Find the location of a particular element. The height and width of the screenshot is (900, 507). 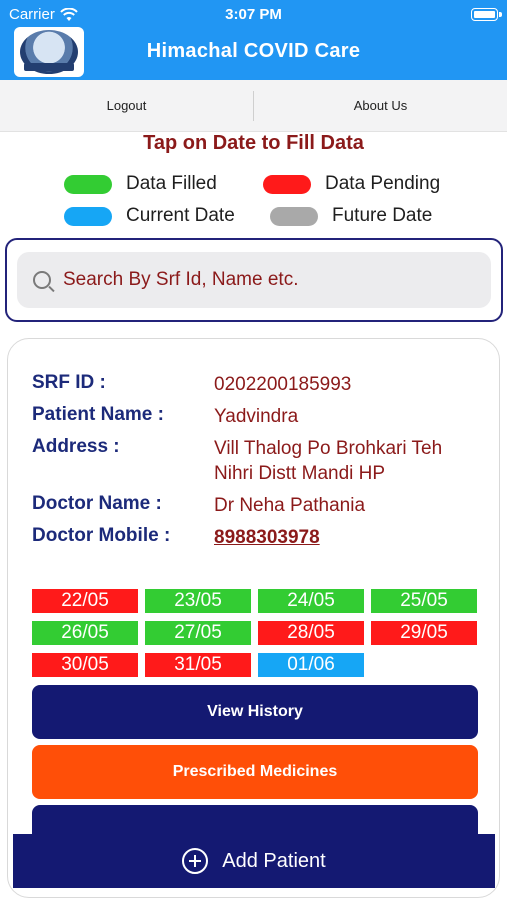

instruction-text: Tap on Date to Fill Data is located at coordinates (253, 143).